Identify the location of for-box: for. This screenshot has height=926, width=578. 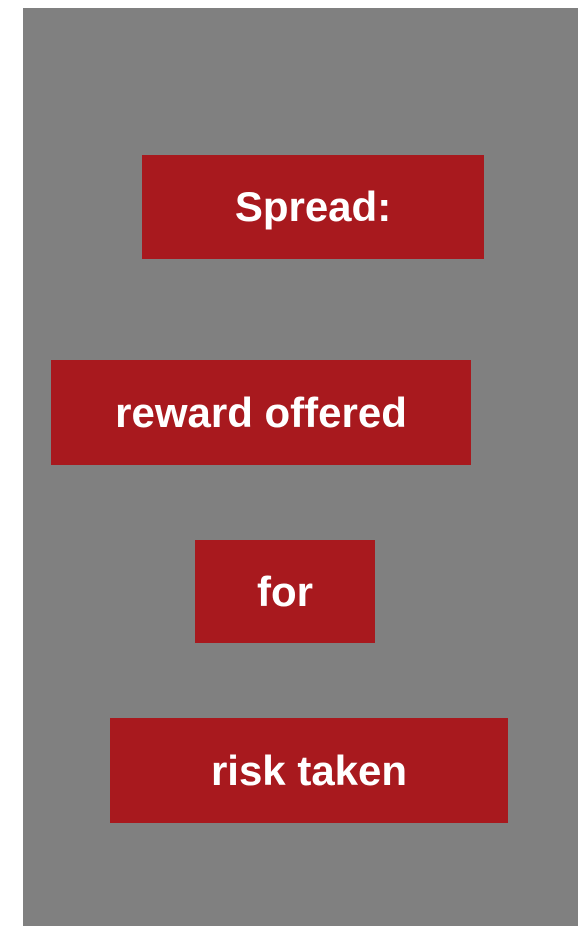
(285, 591).